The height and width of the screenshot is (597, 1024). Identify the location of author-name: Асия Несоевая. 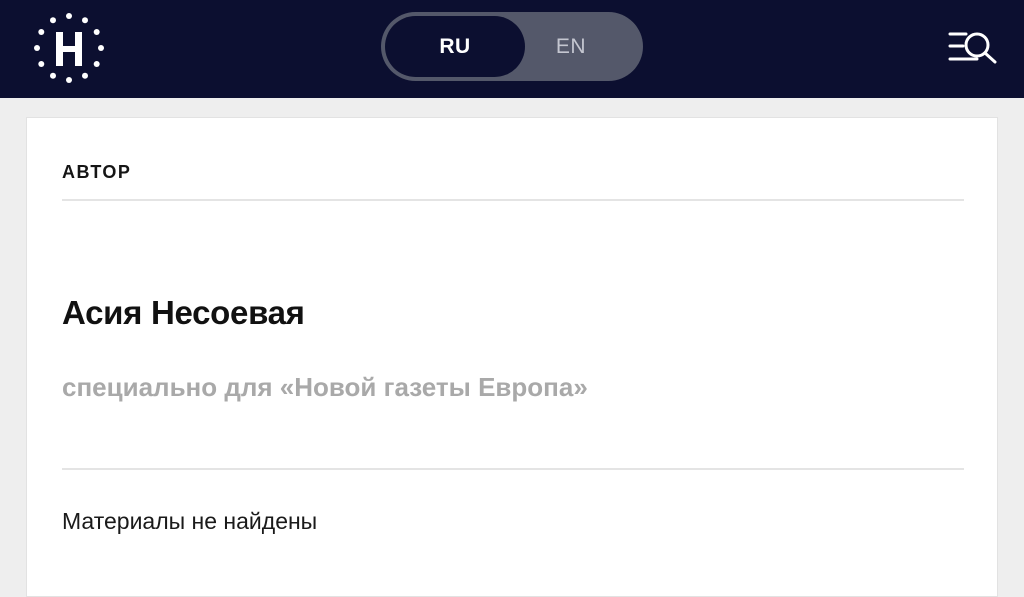
(183, 312).